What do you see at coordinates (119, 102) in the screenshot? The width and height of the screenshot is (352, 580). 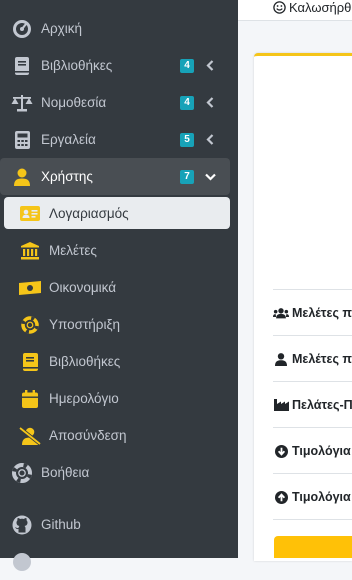 I see `sidebar-item-legislation: Νομοθεσία 4` at bounding box center [119, 102].